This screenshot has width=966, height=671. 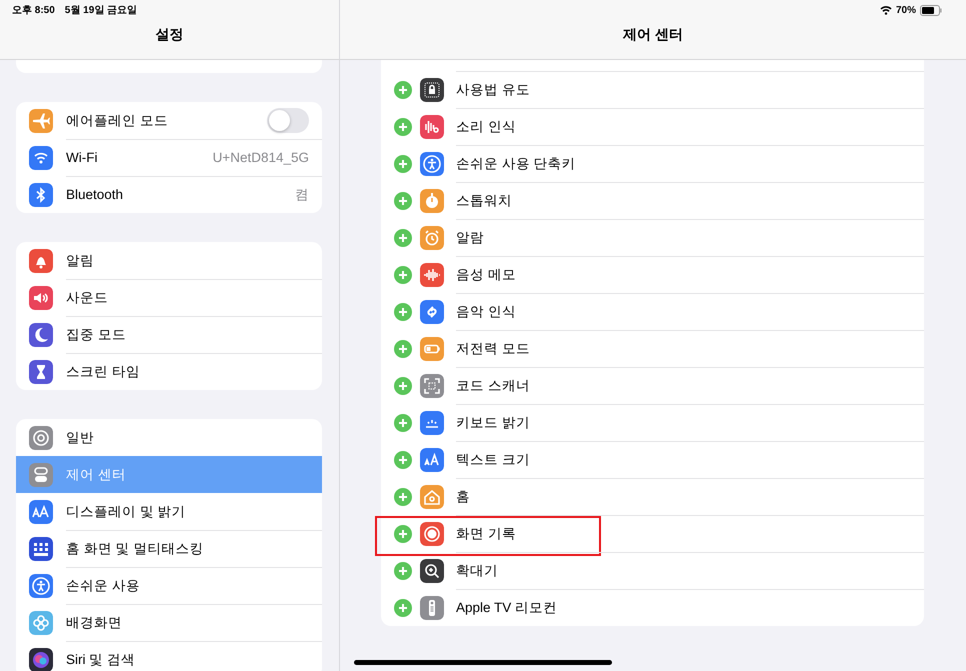 I want to click on item-value: U+NetD814_5G, so click(x=260, y=157).